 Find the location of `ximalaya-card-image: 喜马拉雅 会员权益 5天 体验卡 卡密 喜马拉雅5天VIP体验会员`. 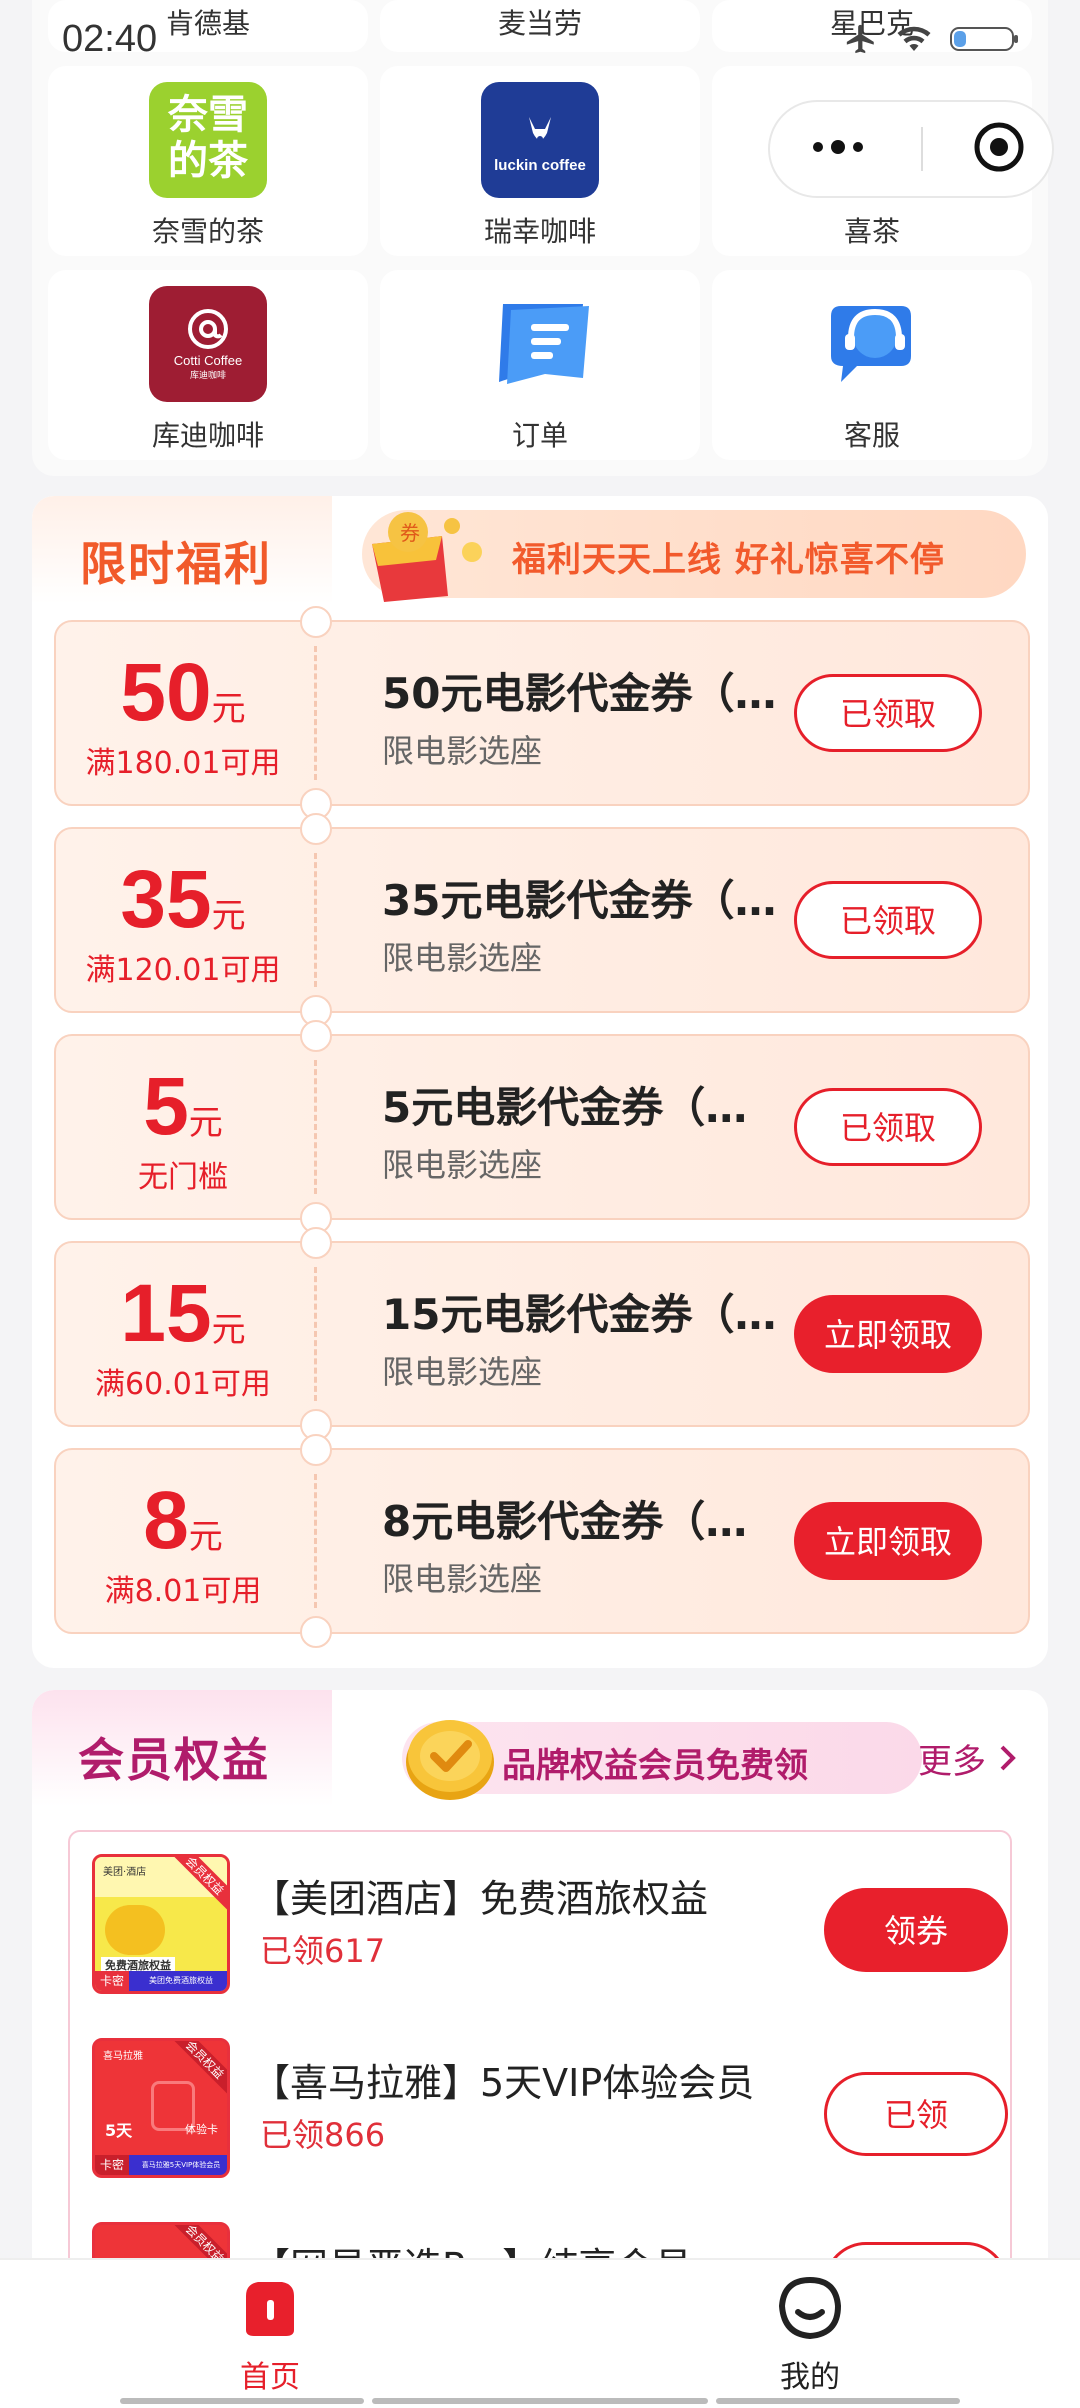

ximalaya-card-image: 喜马拉雅 会员权益 5天 体验卡 卡密 喜马拉雅5天VIP体验会员 is located at coordinates (161, 2108).